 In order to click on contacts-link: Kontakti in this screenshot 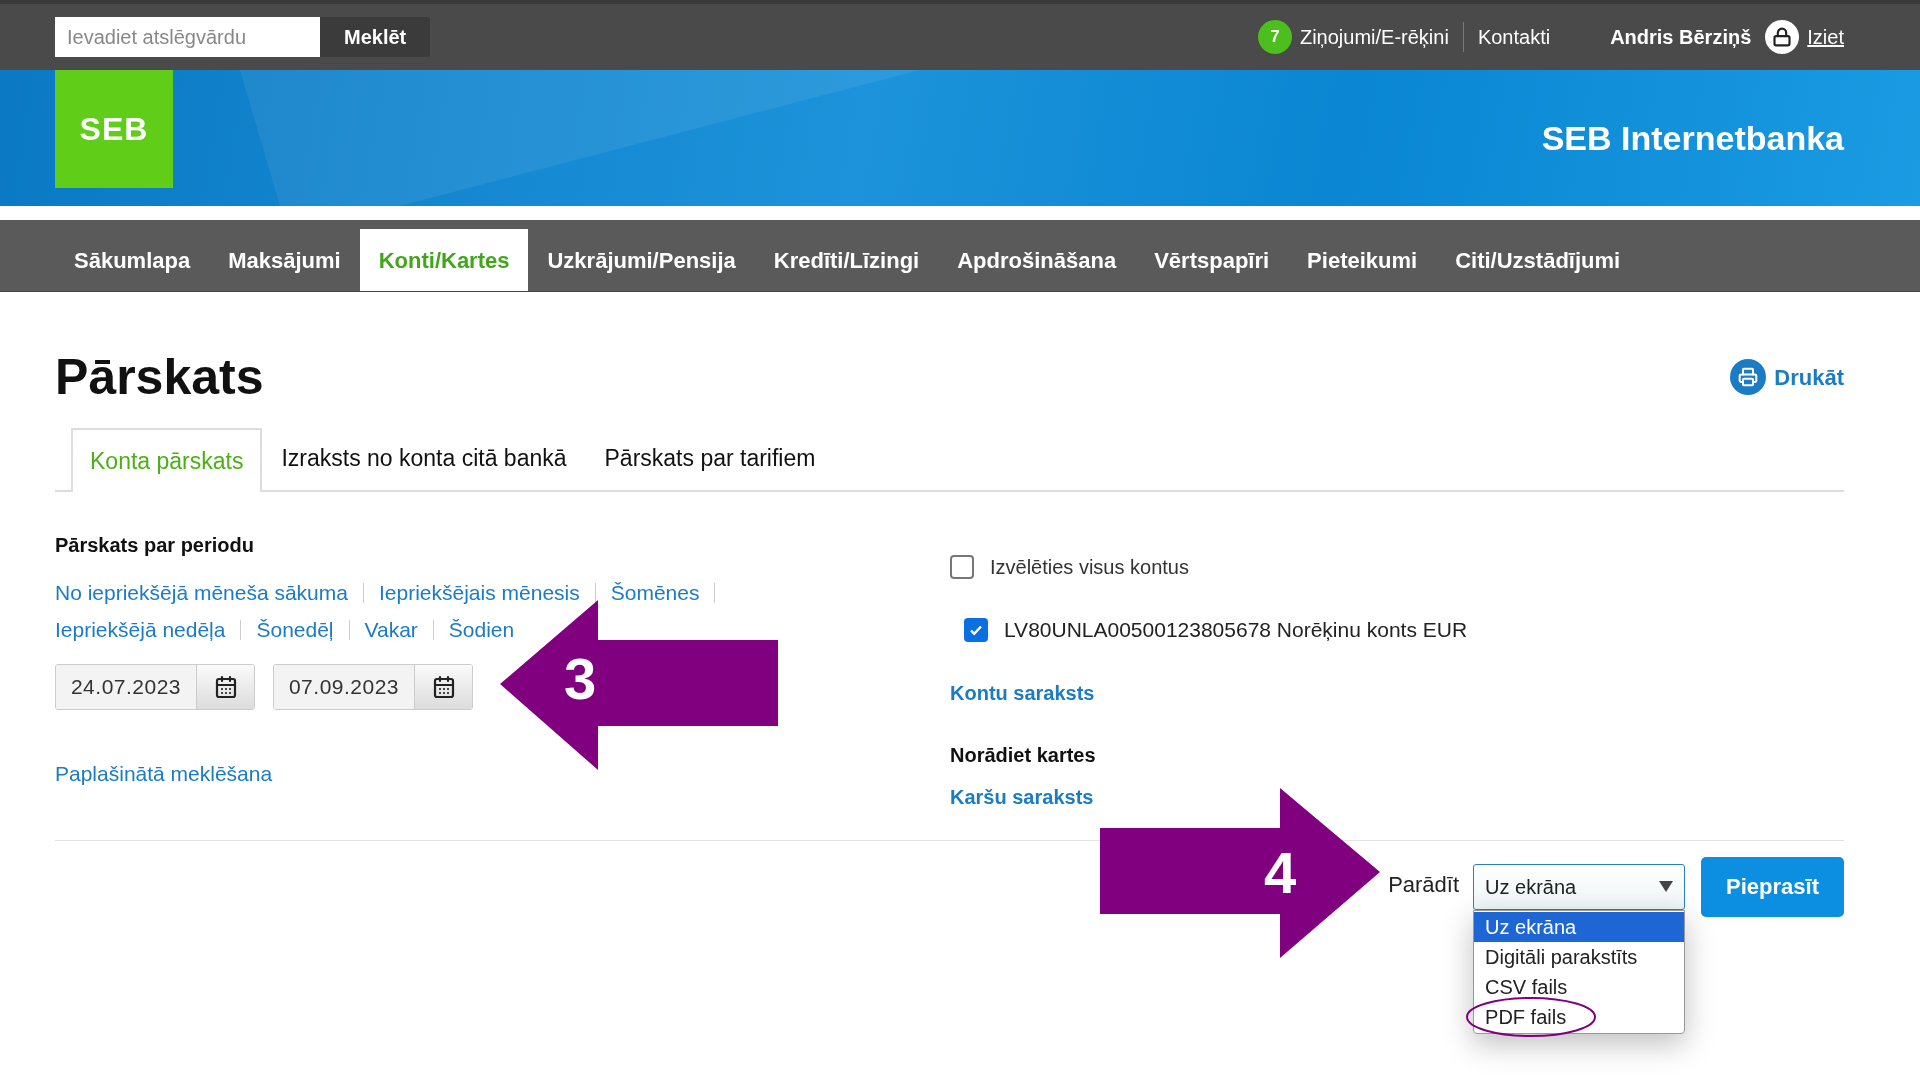, I will do `click(1507, 37)`.